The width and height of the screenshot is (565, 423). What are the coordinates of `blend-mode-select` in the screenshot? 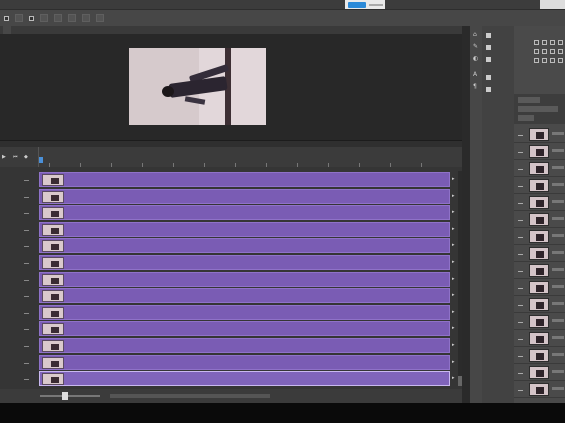 It's located at (538, 109).